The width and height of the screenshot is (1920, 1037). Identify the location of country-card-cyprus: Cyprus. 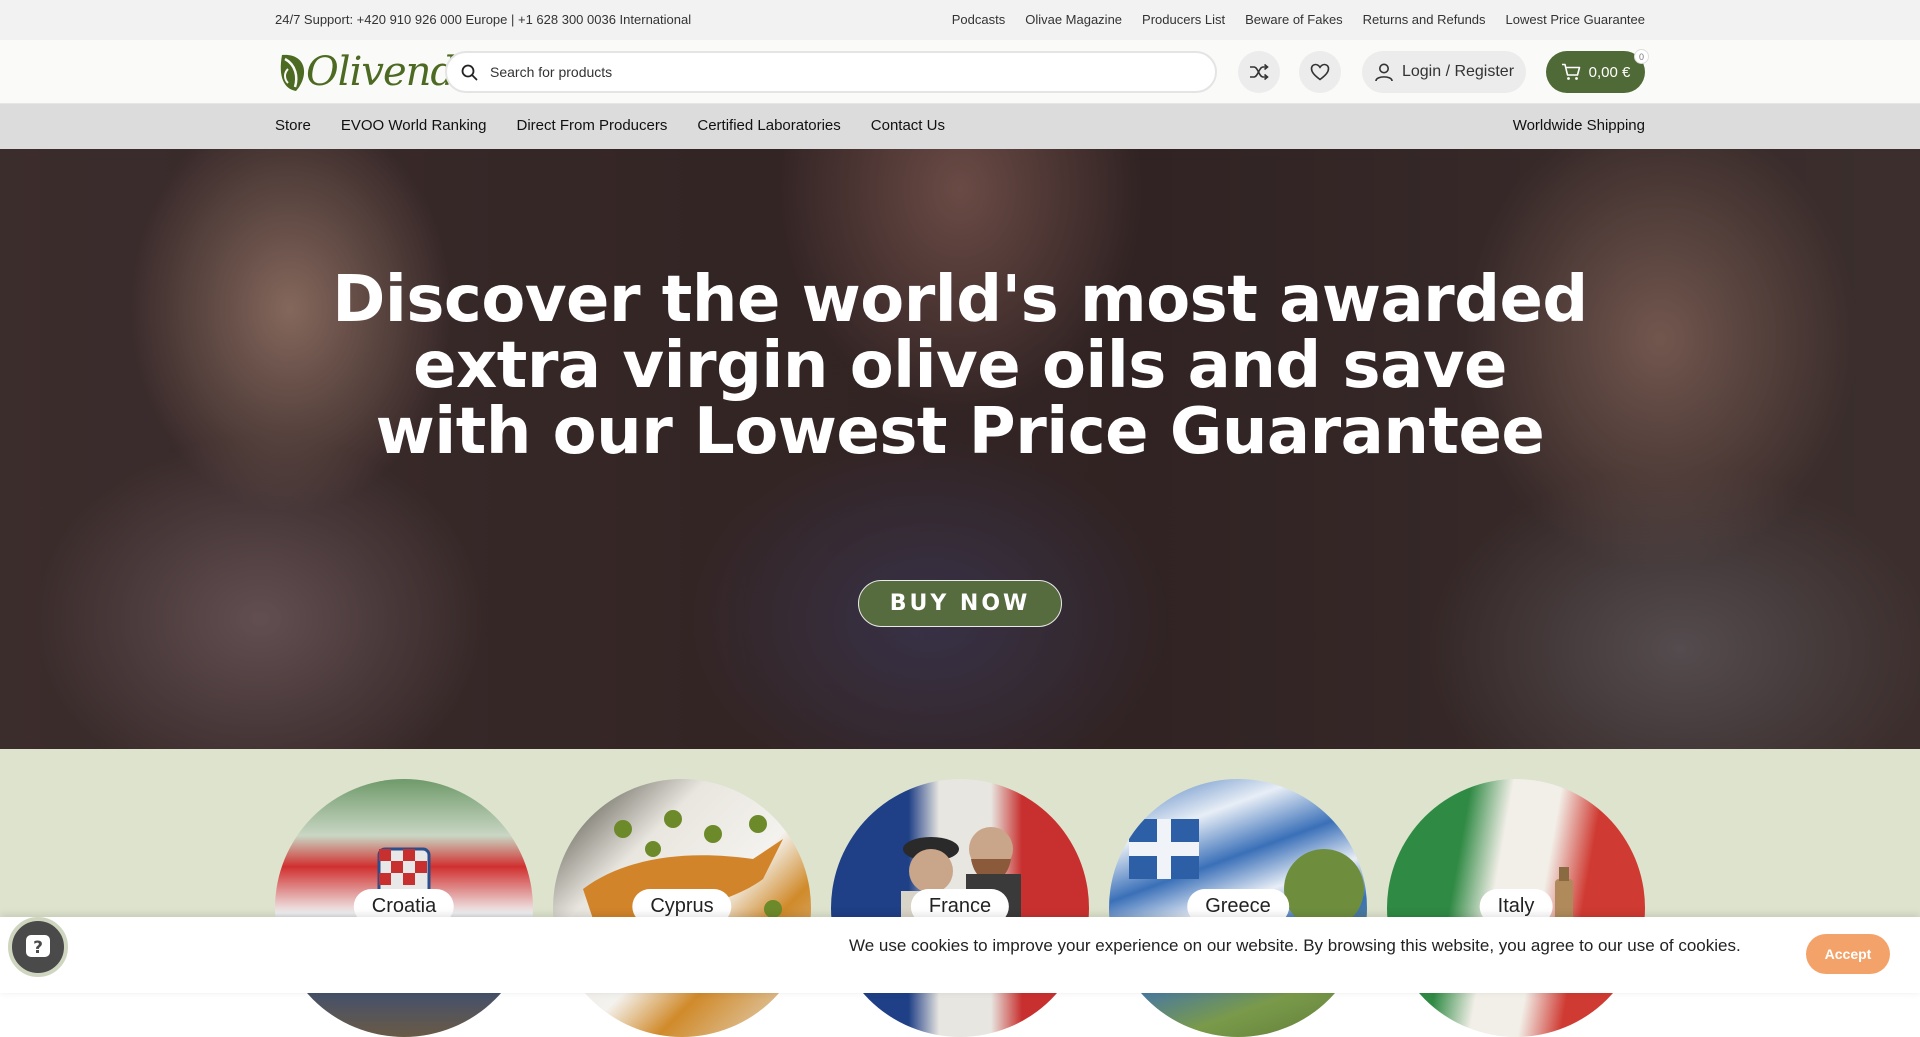
(682, 908).